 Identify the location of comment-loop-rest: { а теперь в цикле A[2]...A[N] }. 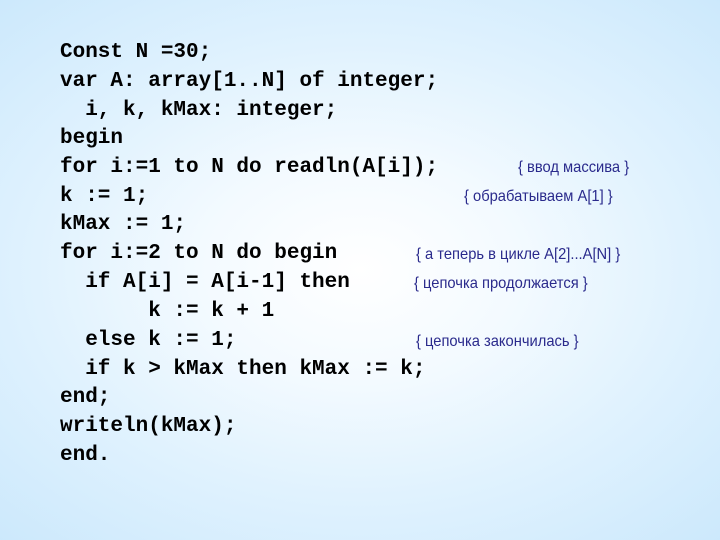
(518, 254).